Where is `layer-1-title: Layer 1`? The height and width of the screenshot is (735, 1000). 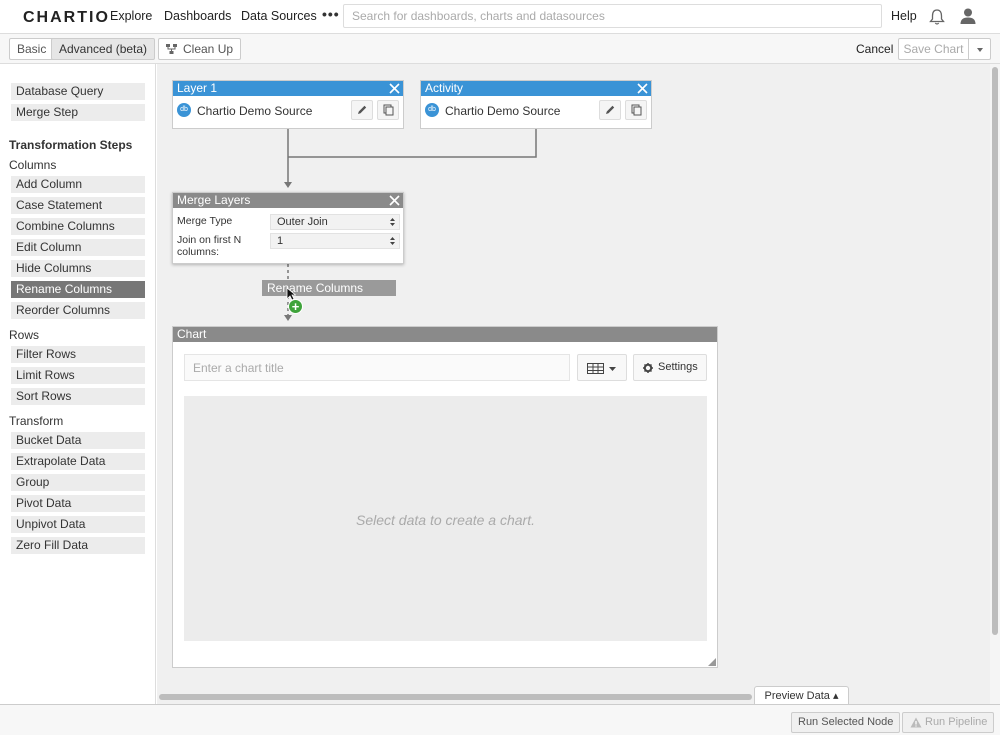
layer-1-title: Layer 1 is located at coordinates (197, 88).